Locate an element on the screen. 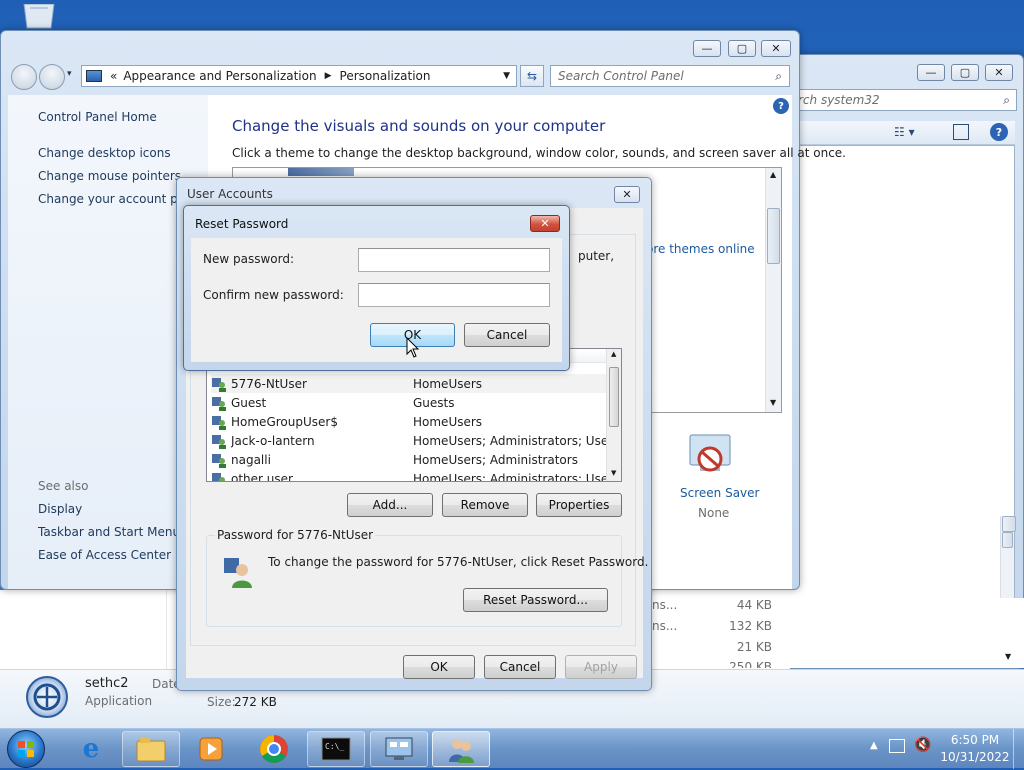 This screenshot has width=1024, height=770. screen-saver-icon is located at coordinates (711, 456).